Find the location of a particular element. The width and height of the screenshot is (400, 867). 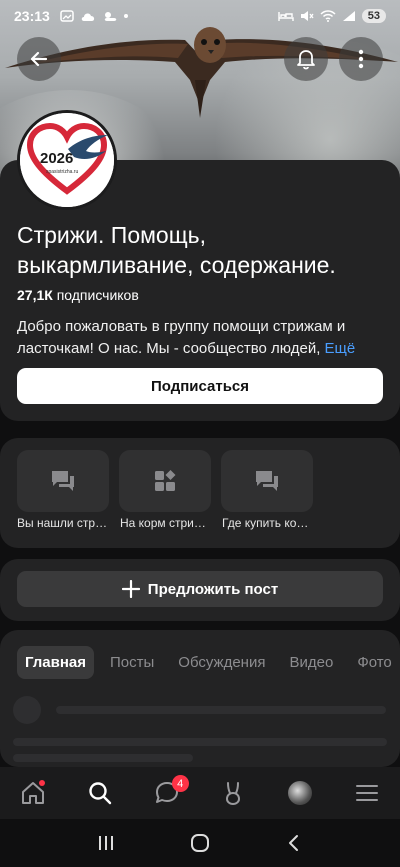

mute-icon is located at coordinates (307, 16).